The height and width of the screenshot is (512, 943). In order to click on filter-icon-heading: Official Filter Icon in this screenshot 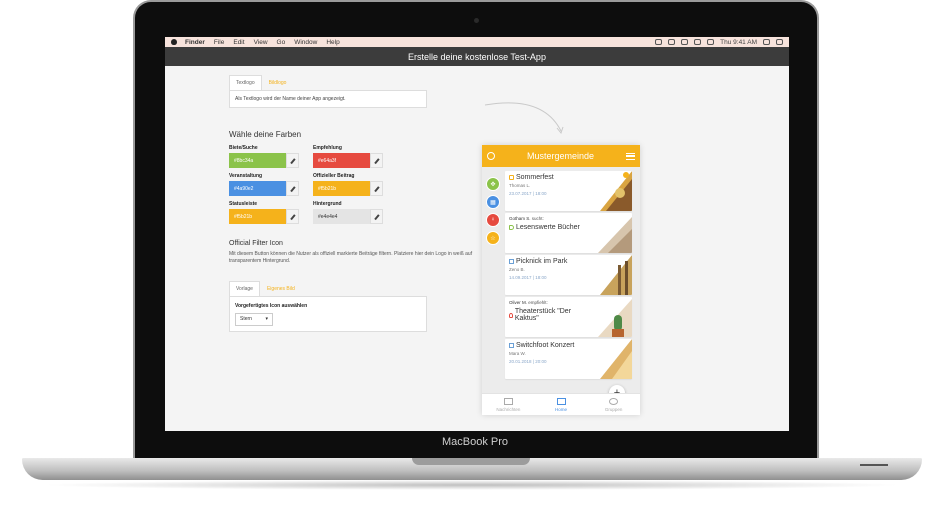, I will do `click(256, 243)`.